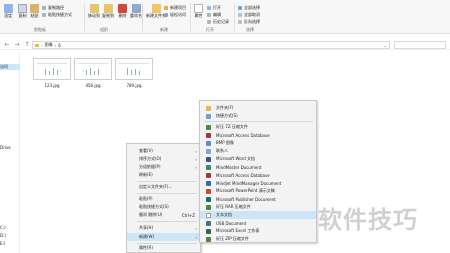 The width and height of the screenshot is (450, 253). What do you see at coordinates (258, 231) in the screenshot?
I see `new-excel-worksheet-item: Microsoft Excel 工作表` at bounding box center [258, 231].